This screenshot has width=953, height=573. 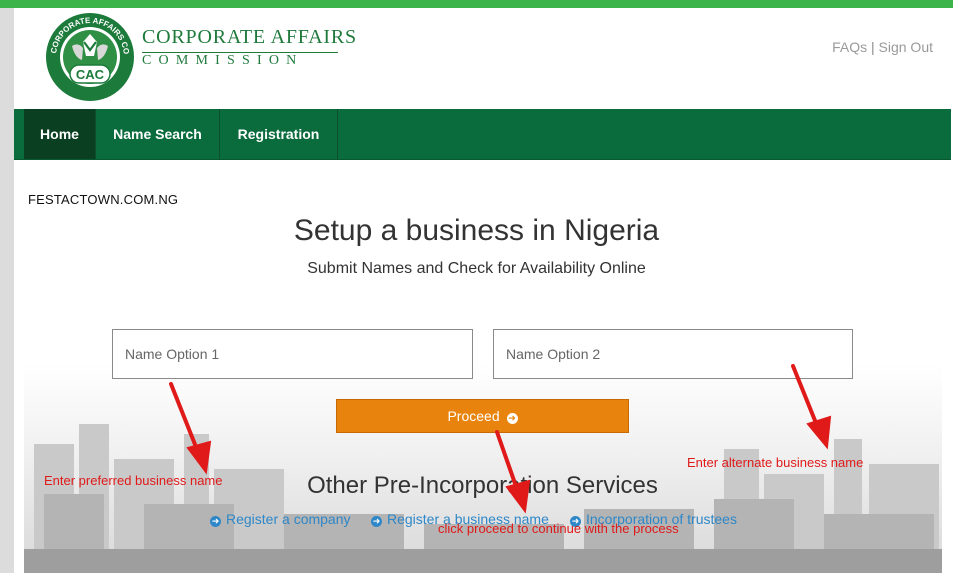 I want to click on brand-name-line1: CORPORATE AFFAIRS, so click(x=249, y=37).